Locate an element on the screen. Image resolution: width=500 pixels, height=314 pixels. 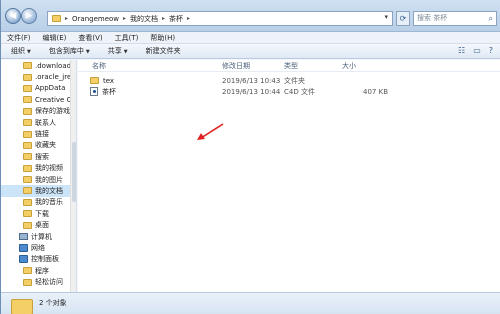
scrollbar-thumb is located at coordinates (74, 172).